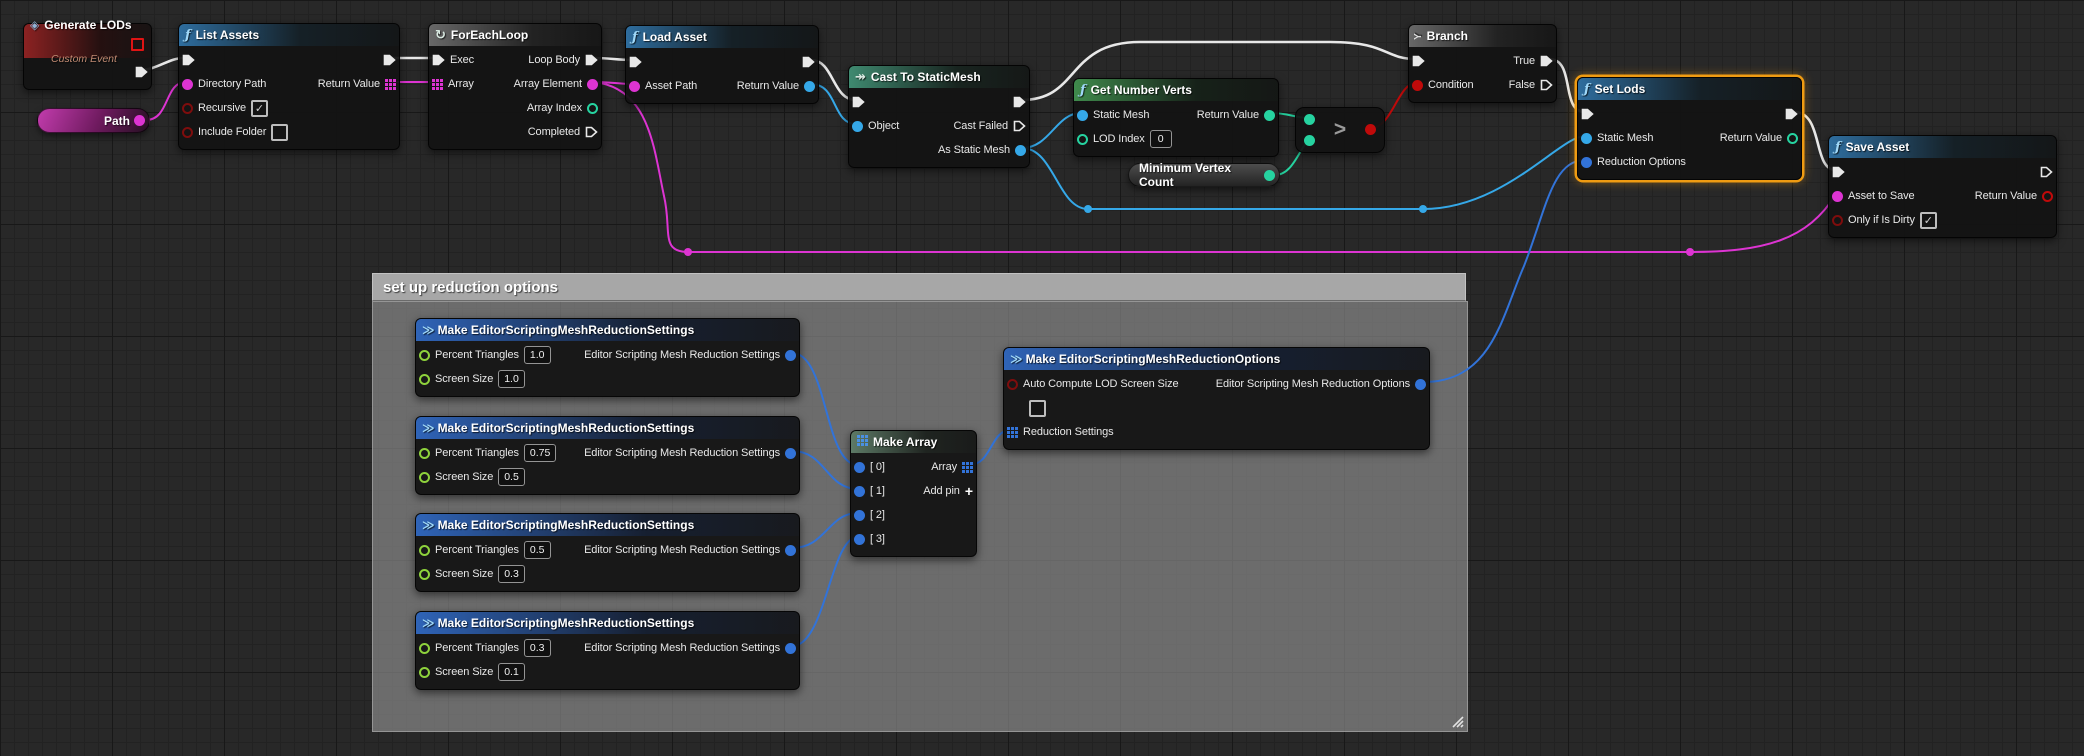 The image size is (2084, 756). Describe the element at coordinates (1204, 175) in the screenshot. I see `node-minimum-vertex-count: Minimum Vertex Count` at that location.